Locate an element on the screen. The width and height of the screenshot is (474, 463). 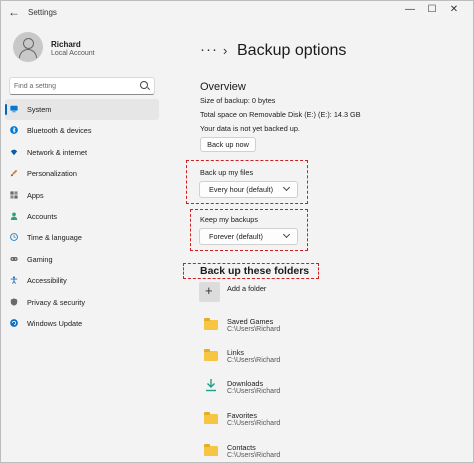
keep-backups-value: Forever (default) is located at coordinates (236, 236).